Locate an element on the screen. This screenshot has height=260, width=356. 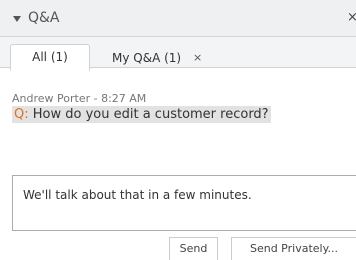
collapse-triangle-icon is located at coordinates (17, 18).